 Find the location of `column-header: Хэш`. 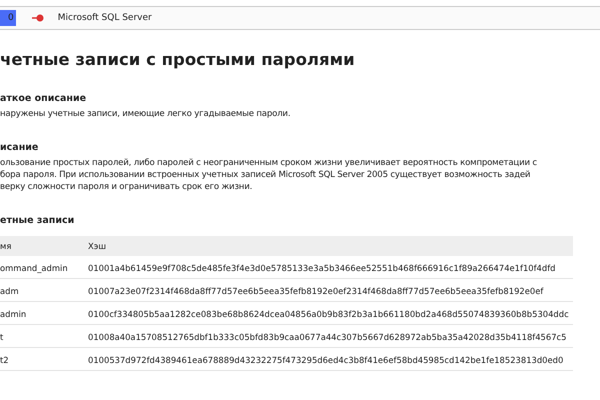

column-header: Хэш is located at coordinates (325, 246).